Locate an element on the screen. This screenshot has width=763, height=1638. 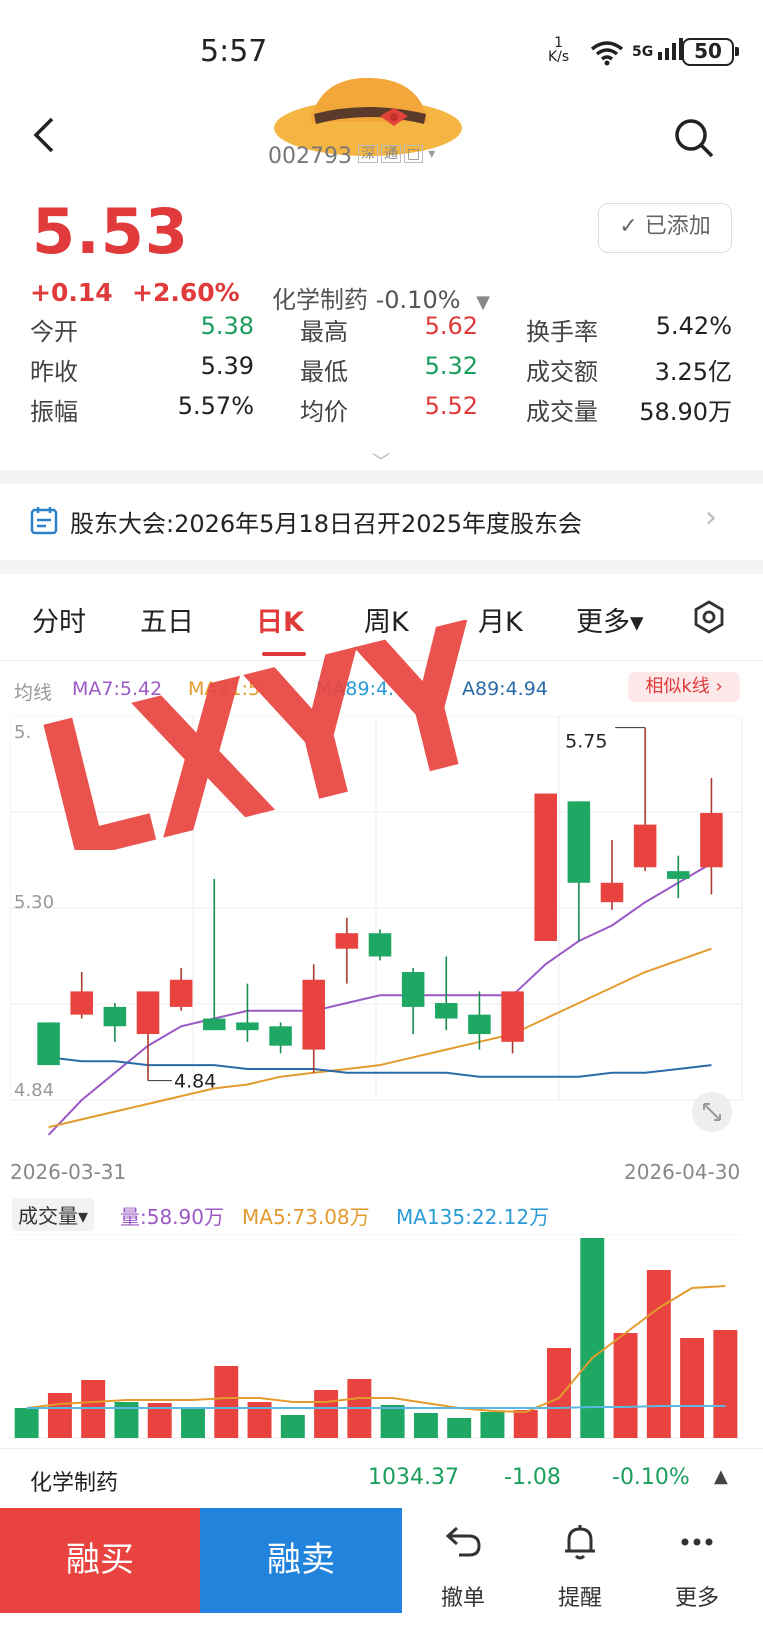
margin-buy-button: 融买 is located at coordinates (100, 1560).